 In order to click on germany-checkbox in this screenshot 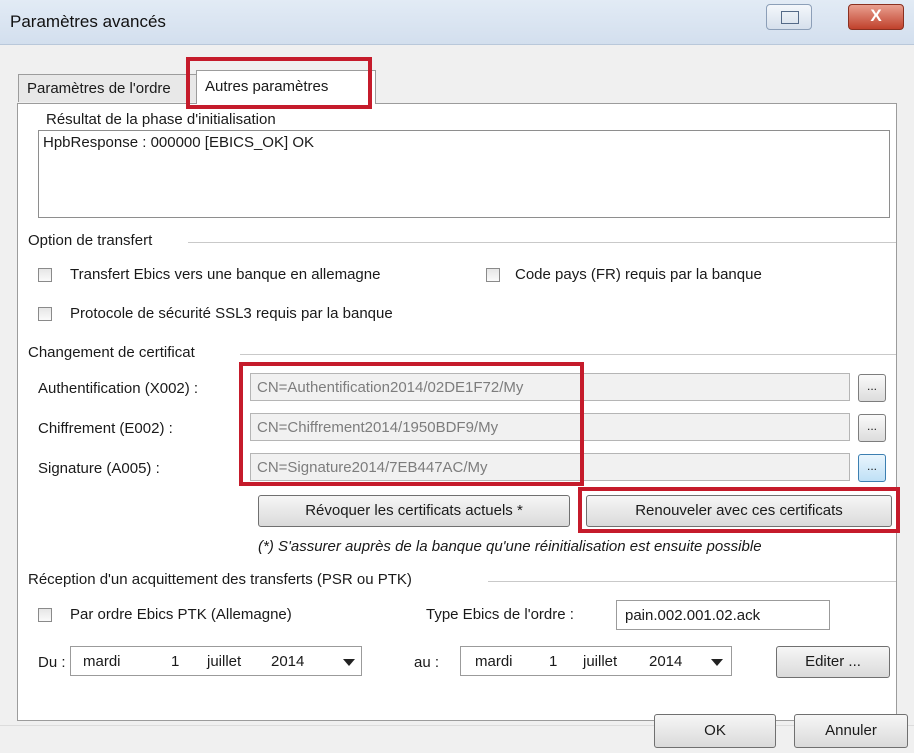, I will do `click(45, 275)`.